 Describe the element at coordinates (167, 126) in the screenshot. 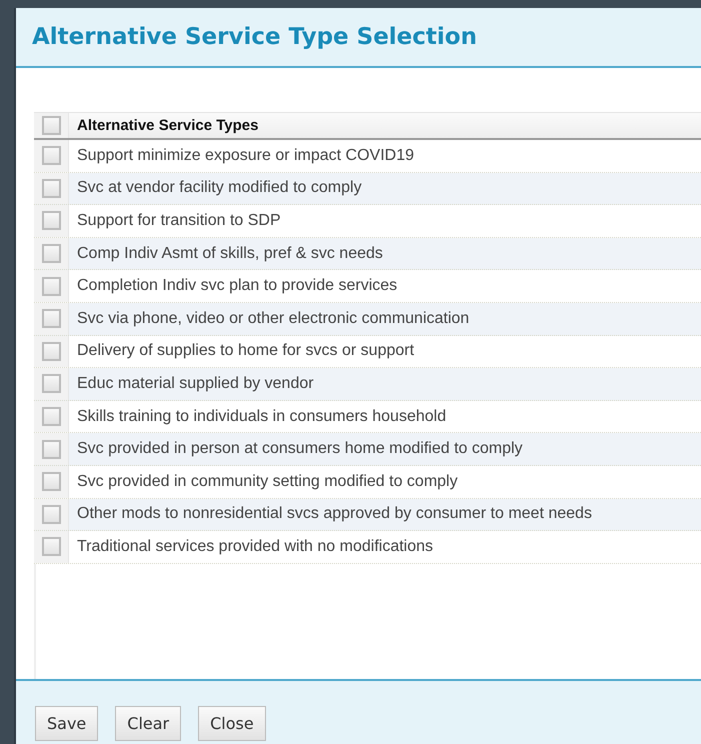

I see `column-header: Alternative Service Types` at that location.